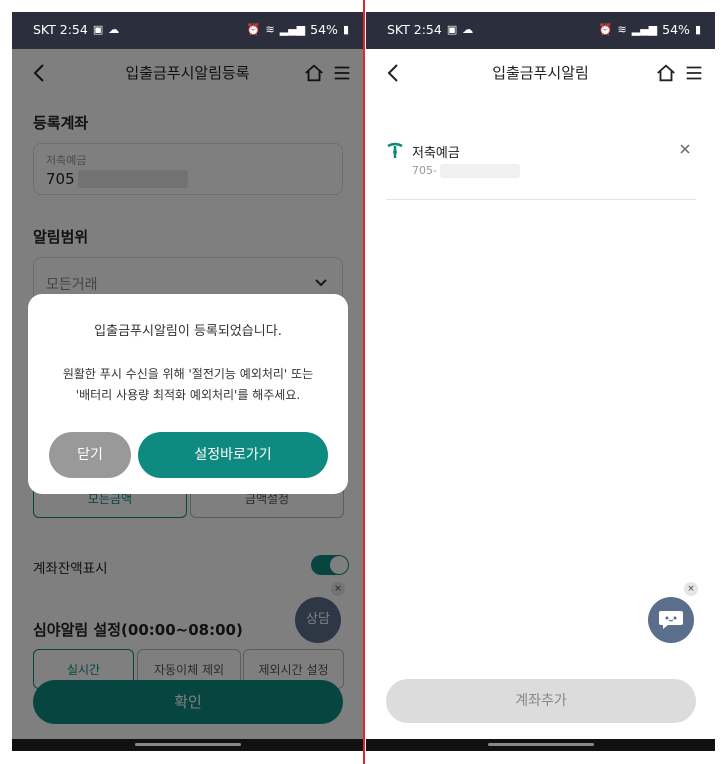 The width and height of the screenshot is (725, 764). What do you see at coordinates (233, 455) in the screenshot?
I see `go-to-settings-button: 설정바로가기` at bounding box center [233, 455].